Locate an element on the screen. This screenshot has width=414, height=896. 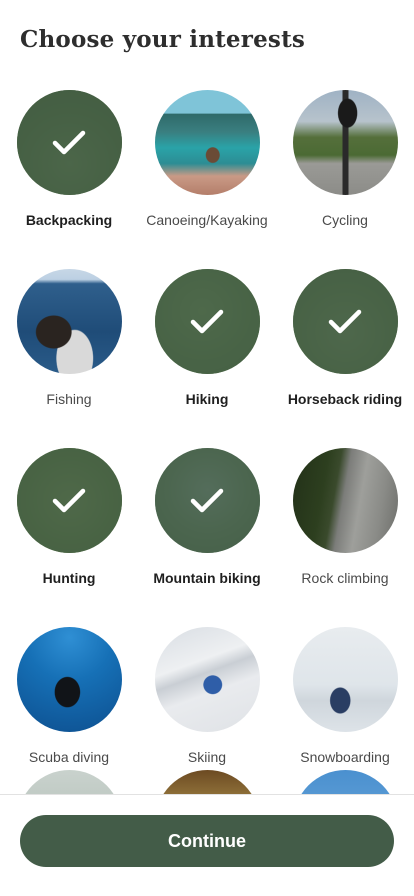
interest-backpacking: Backpacking is located at coordinates (69, 159).